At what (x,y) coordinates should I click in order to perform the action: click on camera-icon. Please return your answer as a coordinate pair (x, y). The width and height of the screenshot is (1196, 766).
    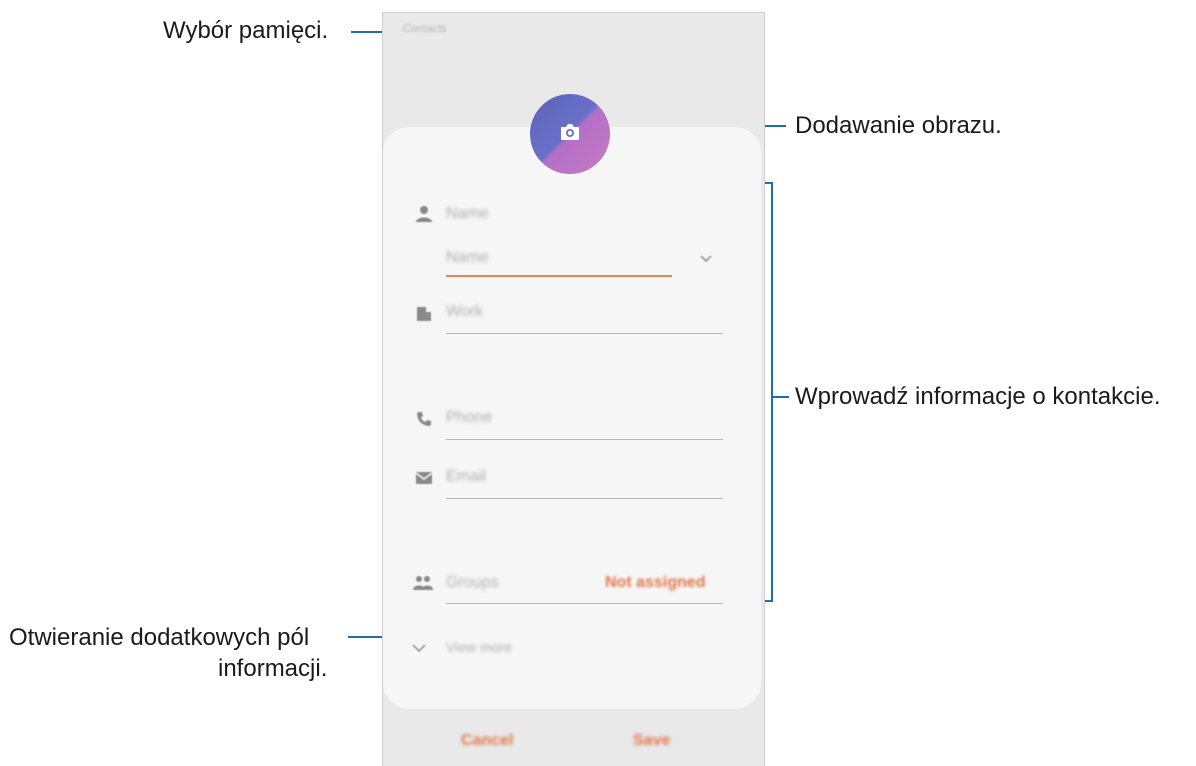
    Looking at the image, I should click on (570, 134).